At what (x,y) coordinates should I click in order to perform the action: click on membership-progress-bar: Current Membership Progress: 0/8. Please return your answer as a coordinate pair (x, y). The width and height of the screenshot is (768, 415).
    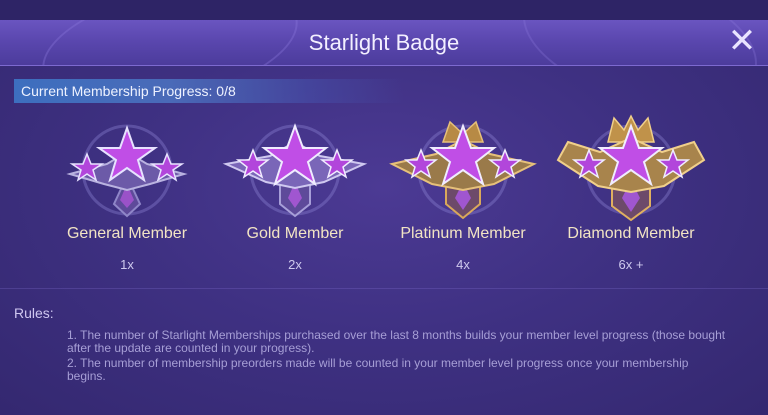
    Looking at the image, I should click on (209, 91).